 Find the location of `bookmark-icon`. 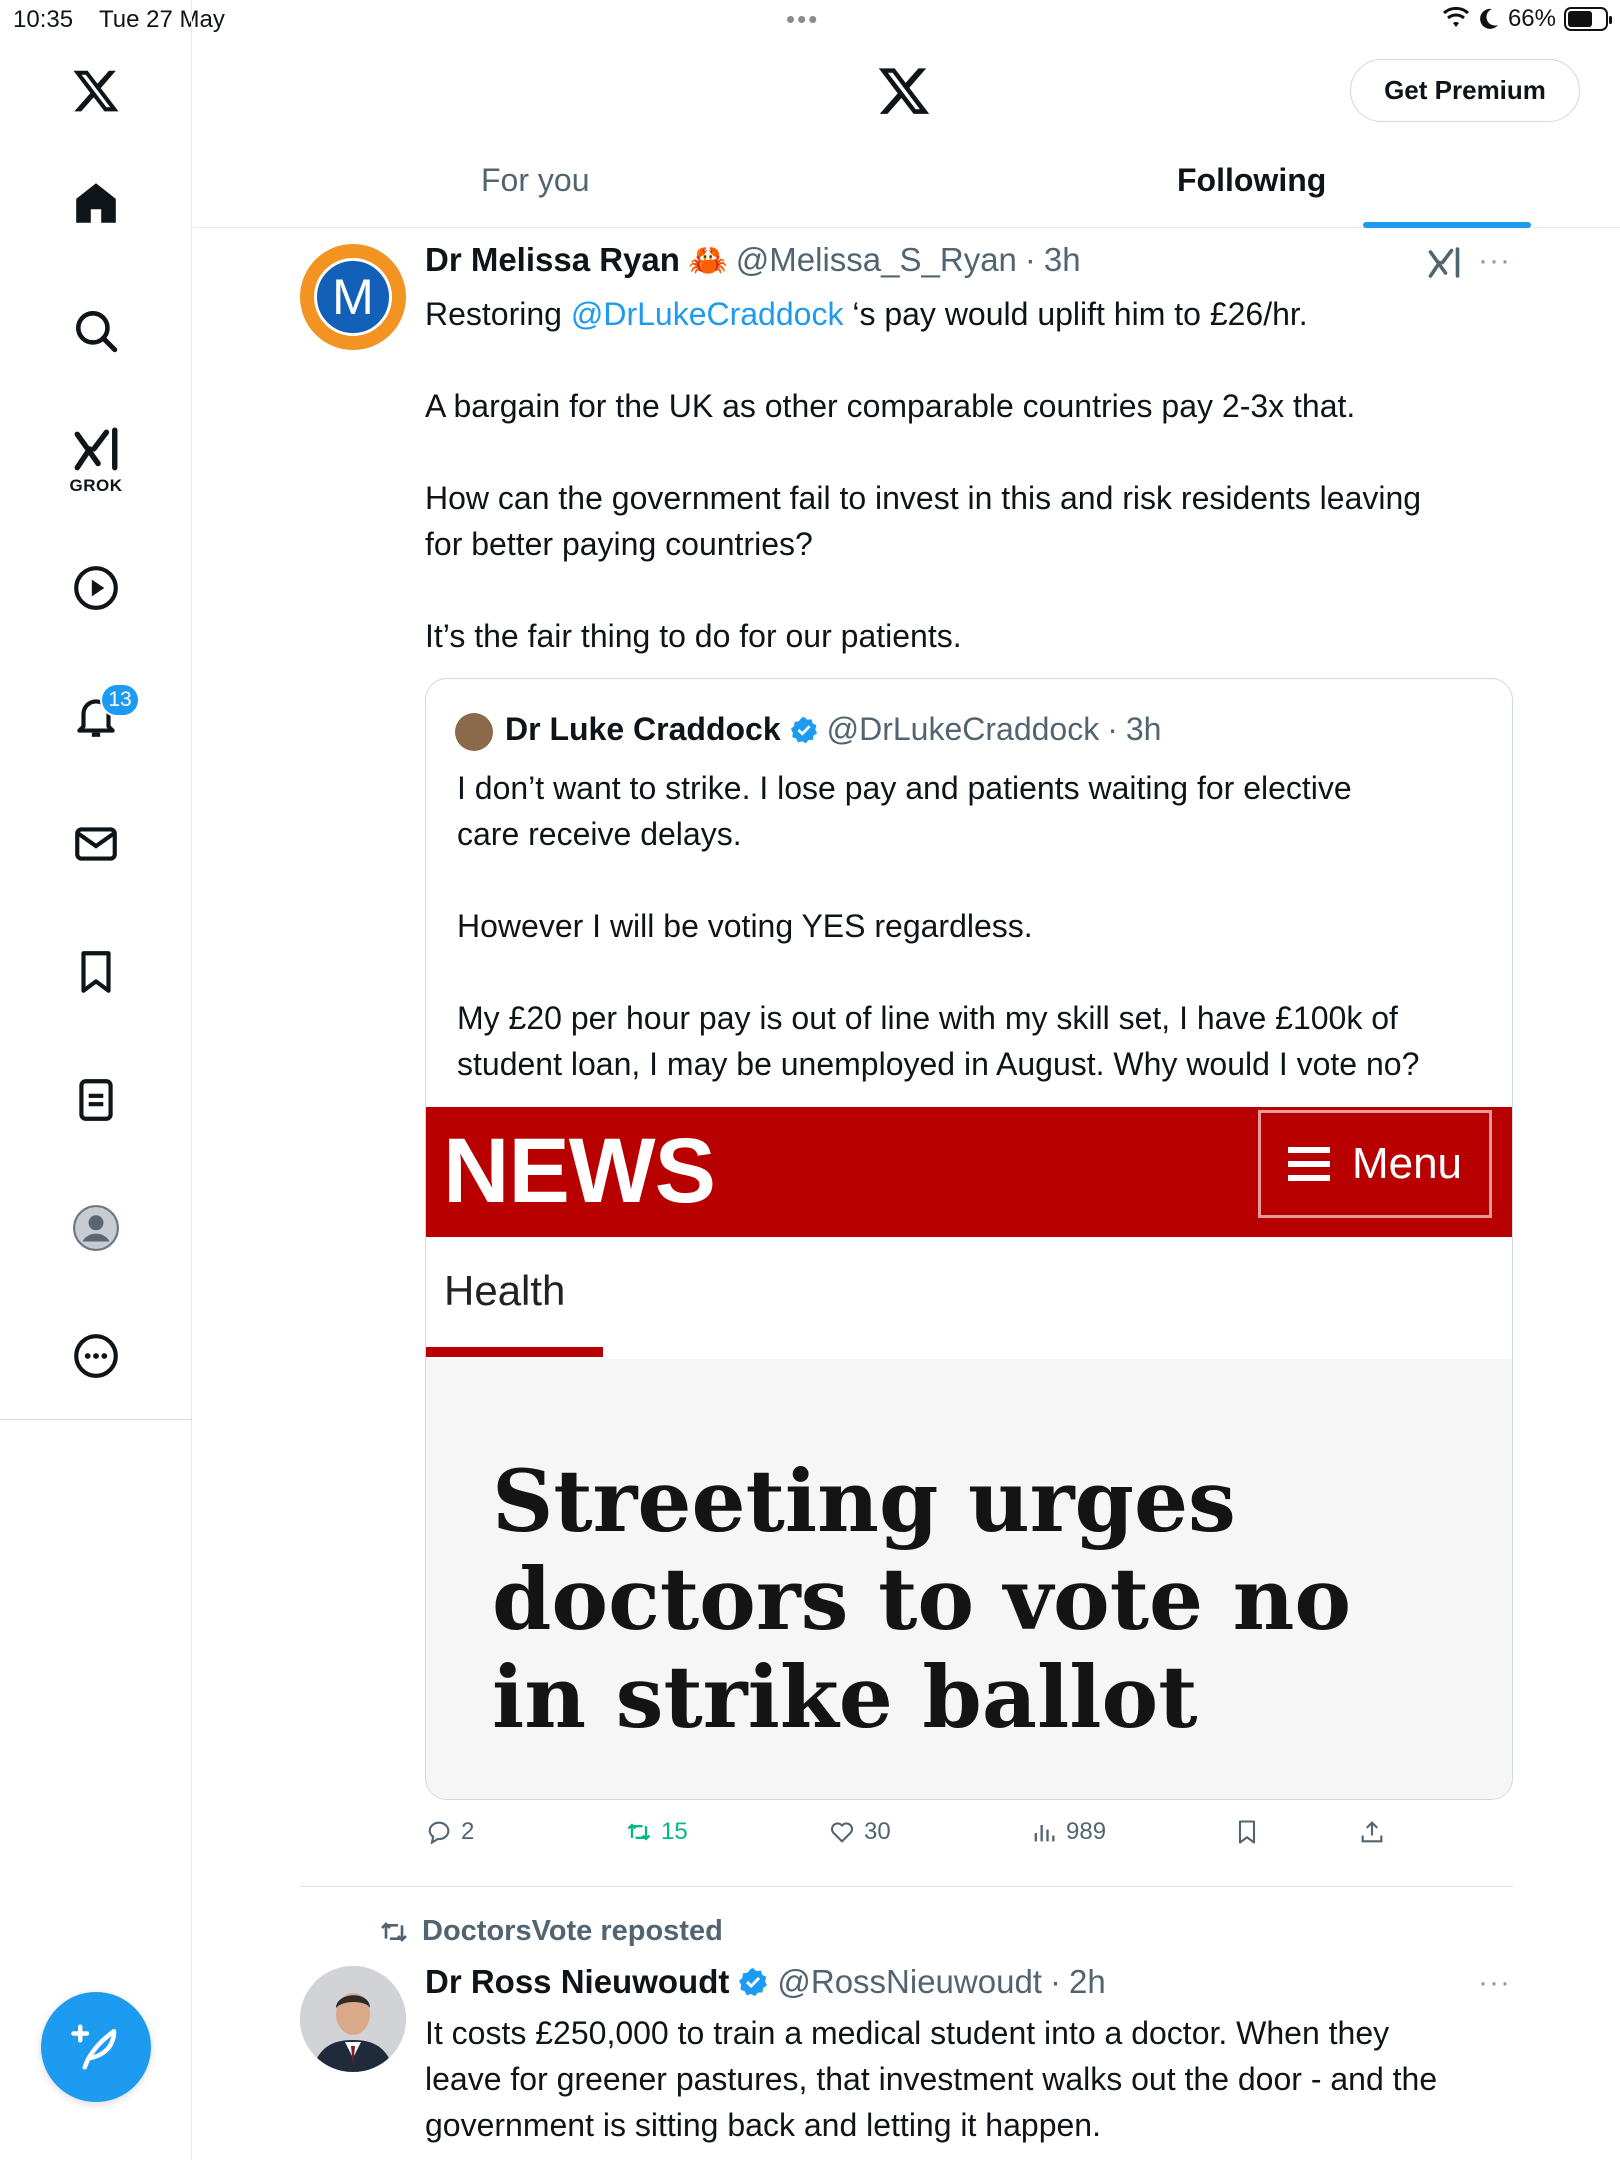

bookmark-icon is located at coordinates (1247, 1832).